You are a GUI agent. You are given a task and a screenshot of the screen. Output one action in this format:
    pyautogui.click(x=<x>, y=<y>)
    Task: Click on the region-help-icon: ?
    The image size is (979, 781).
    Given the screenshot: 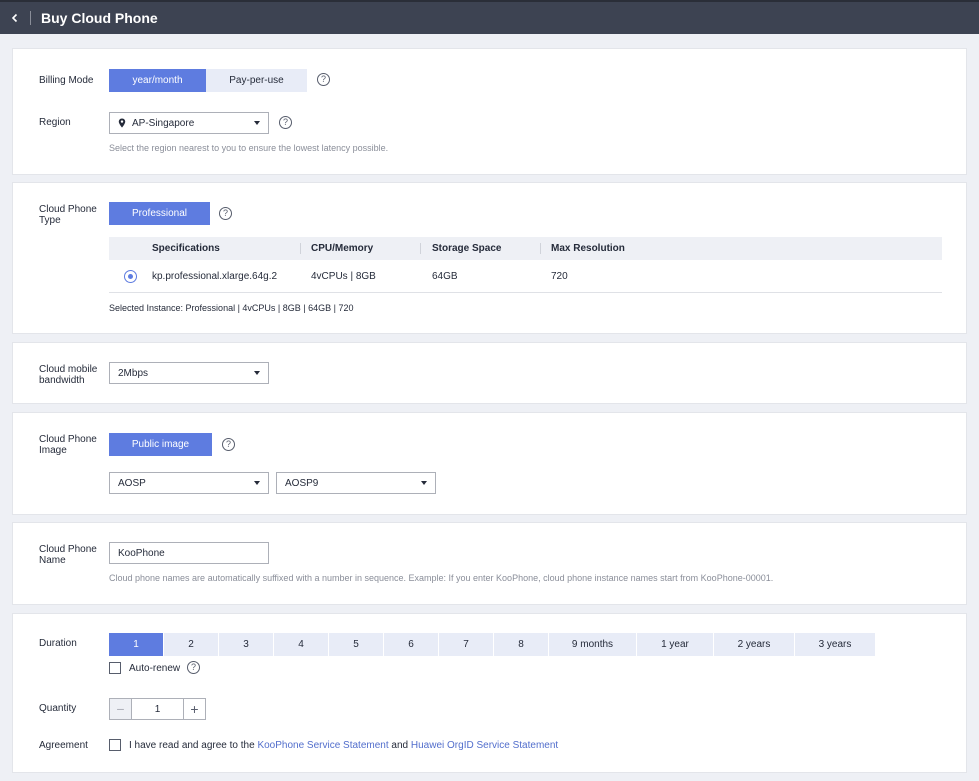 What is the action you would take?
    pyautogui.click(x=285, y=122)
    